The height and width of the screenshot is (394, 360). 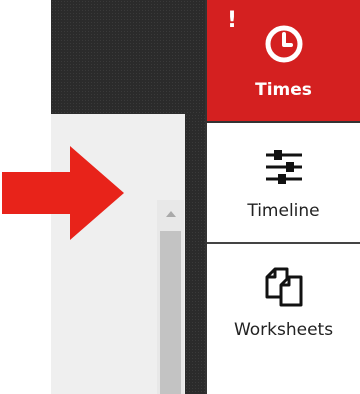 I want to click on nav-item-label: Times, so click(x=283, y=90).